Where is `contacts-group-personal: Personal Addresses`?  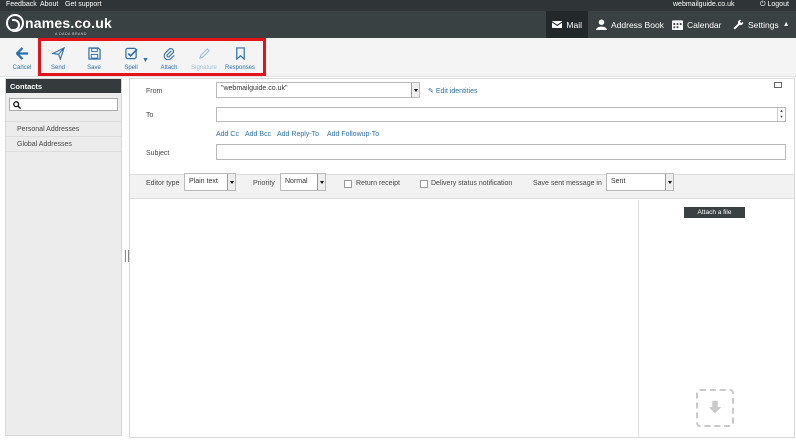
contacts-group-personal: Personal Addresses is located at coordinates (63, 129).